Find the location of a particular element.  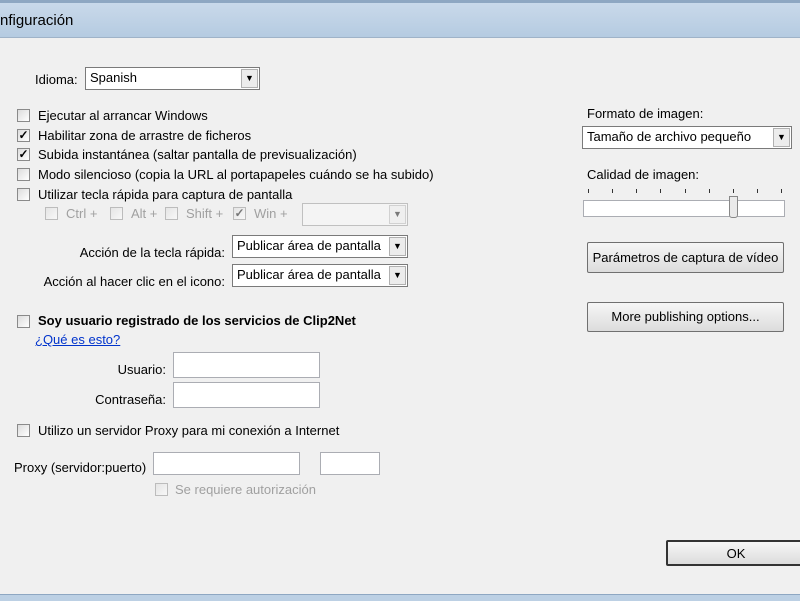

modifier-checkbox: ✓ is located at coordinates (239, 213).